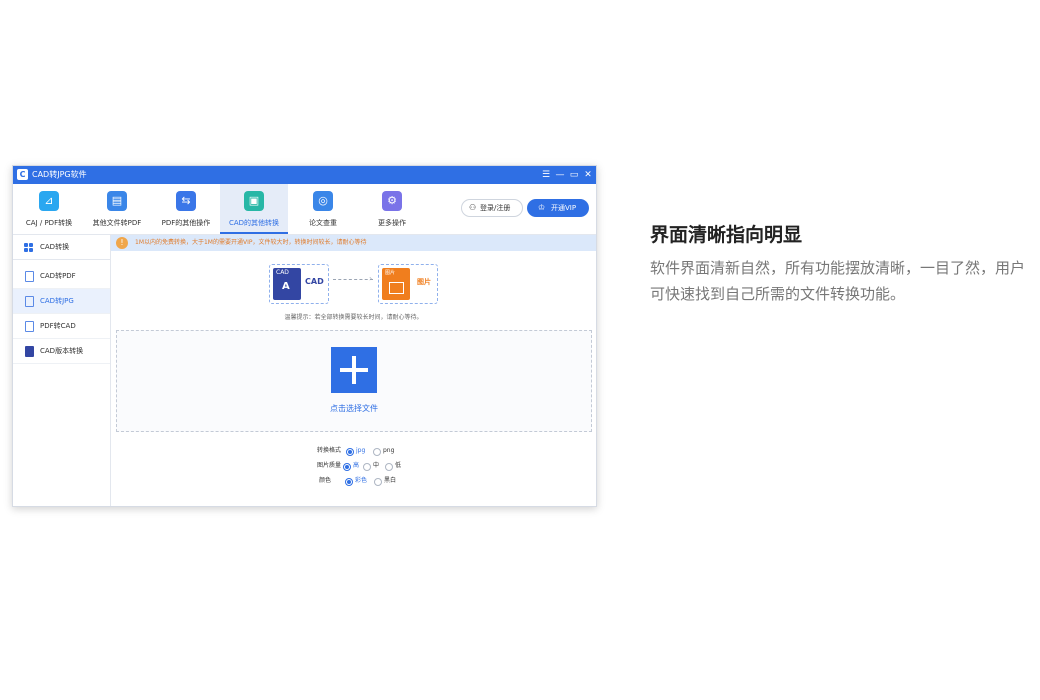 The image size is (1040, 700). Describe the element at coordinates (328, 450) in the screenshot. I see `format-option-label: 转换格式` at that location.